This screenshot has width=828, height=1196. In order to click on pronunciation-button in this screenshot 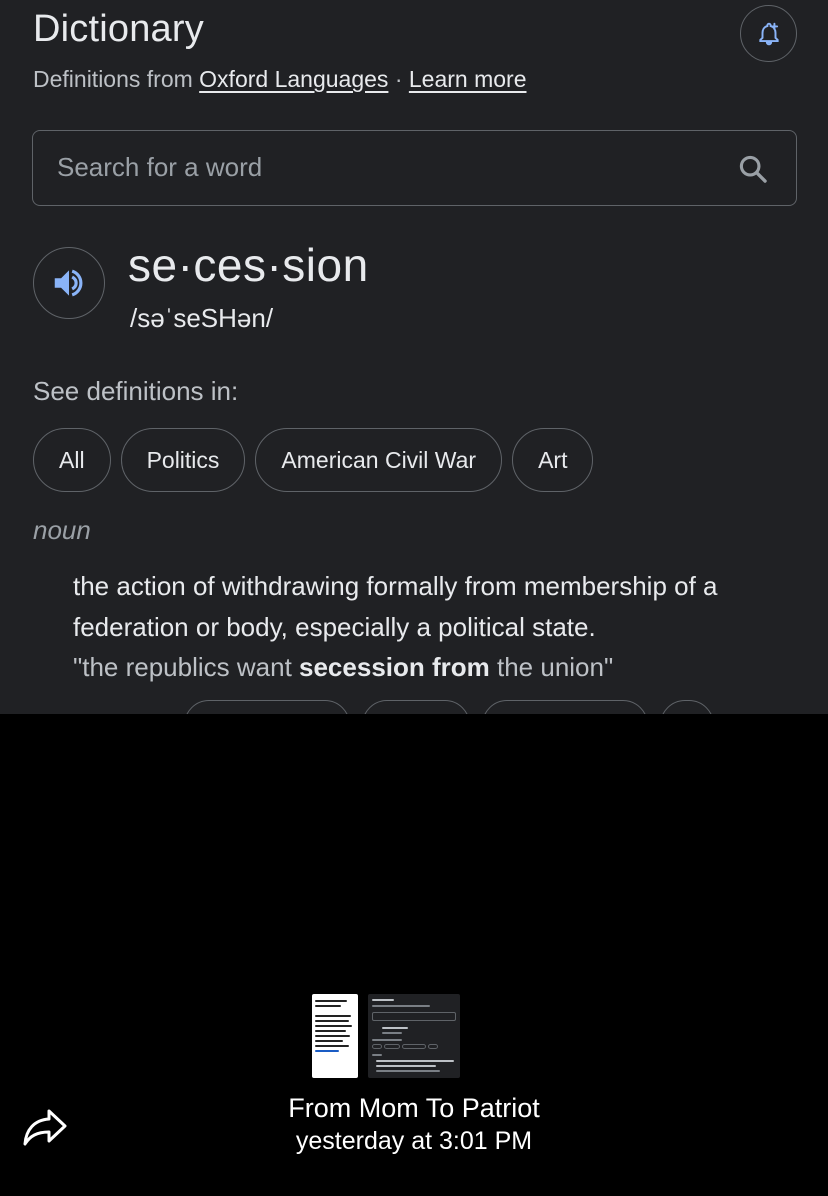, I will do `click(69, 283)`.